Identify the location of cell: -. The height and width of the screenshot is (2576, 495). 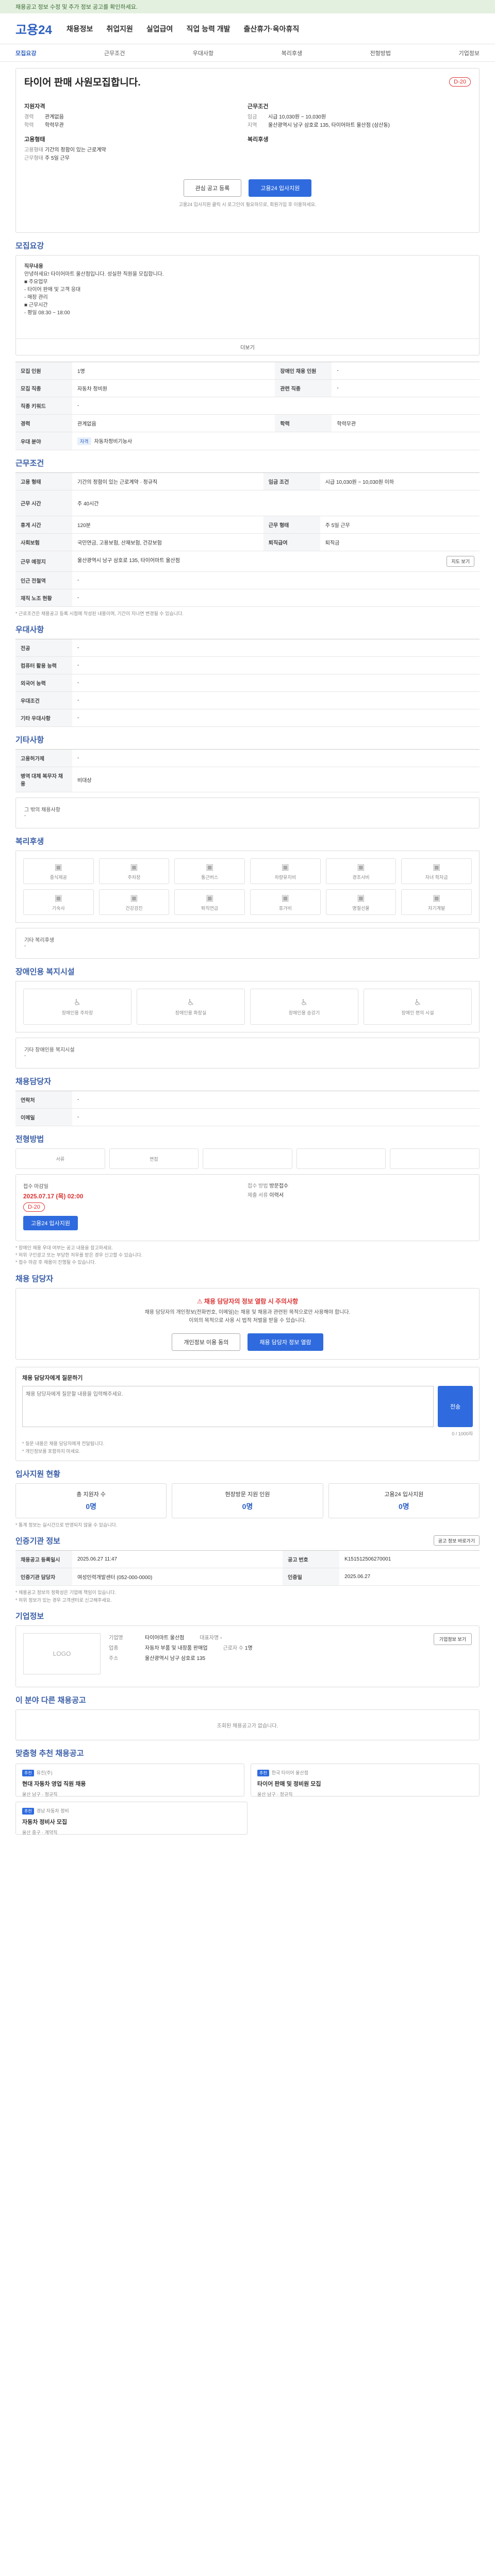
(276, 758).